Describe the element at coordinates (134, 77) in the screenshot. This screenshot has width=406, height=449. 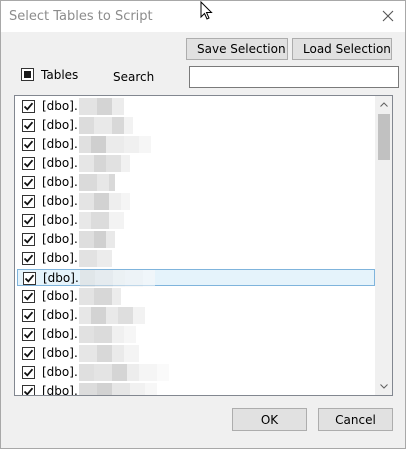
I see `search-label: Search` at that location.